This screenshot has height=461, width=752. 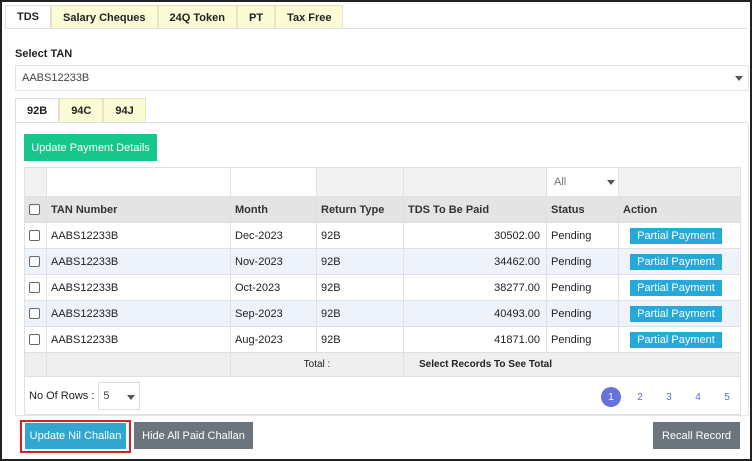 I want to click on header-month: Month, so click(x=273, y=209).